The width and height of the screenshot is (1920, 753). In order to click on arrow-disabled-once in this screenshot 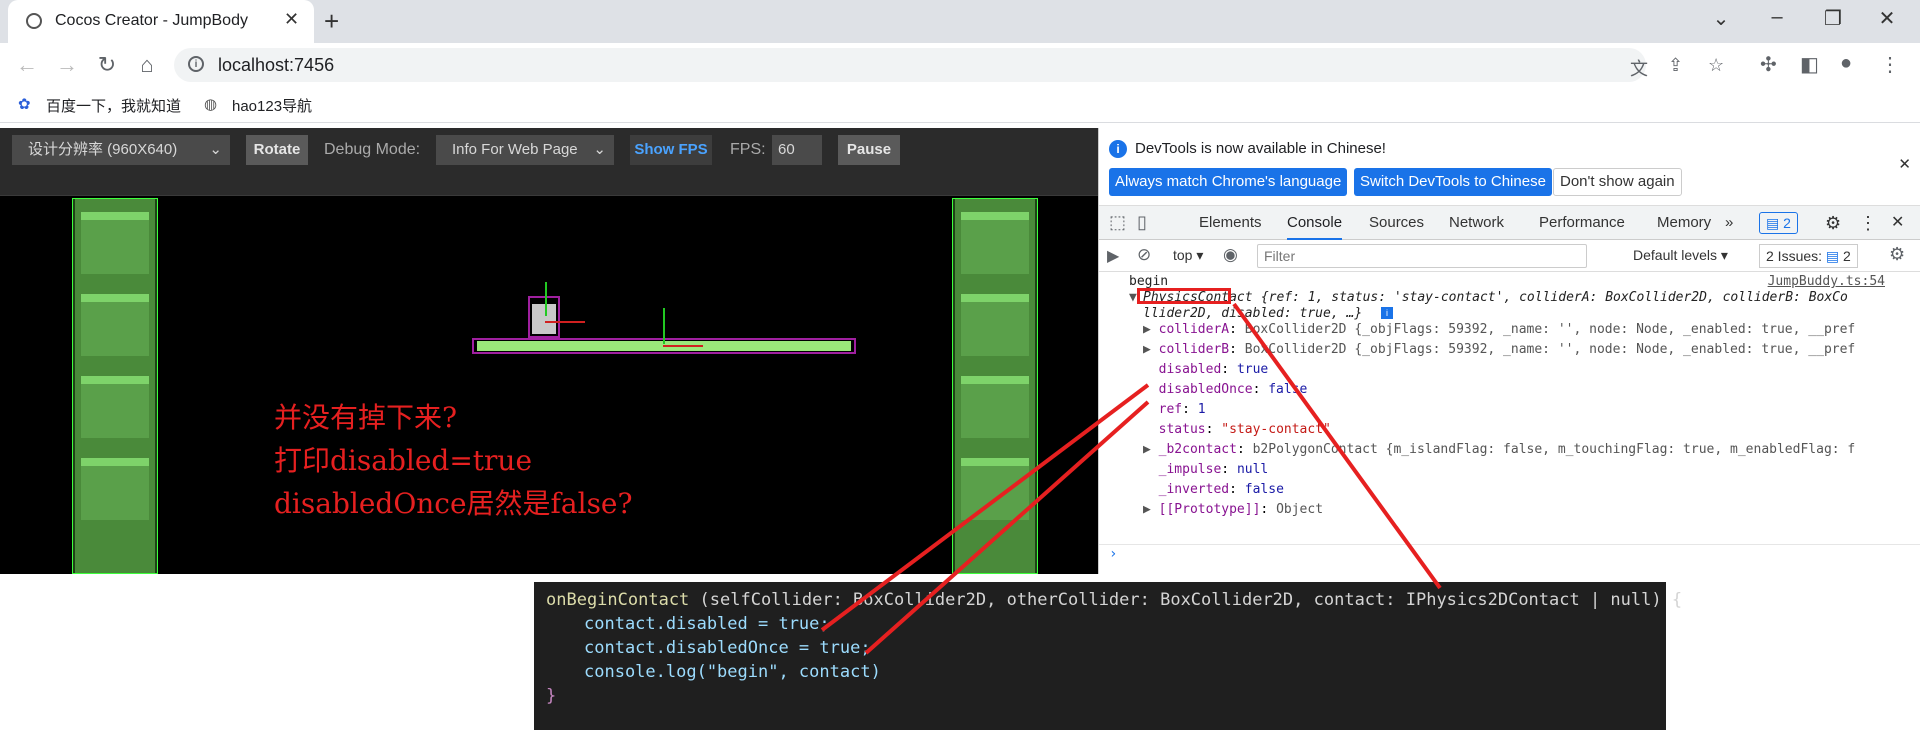, I will do `click(1007, 527)`.